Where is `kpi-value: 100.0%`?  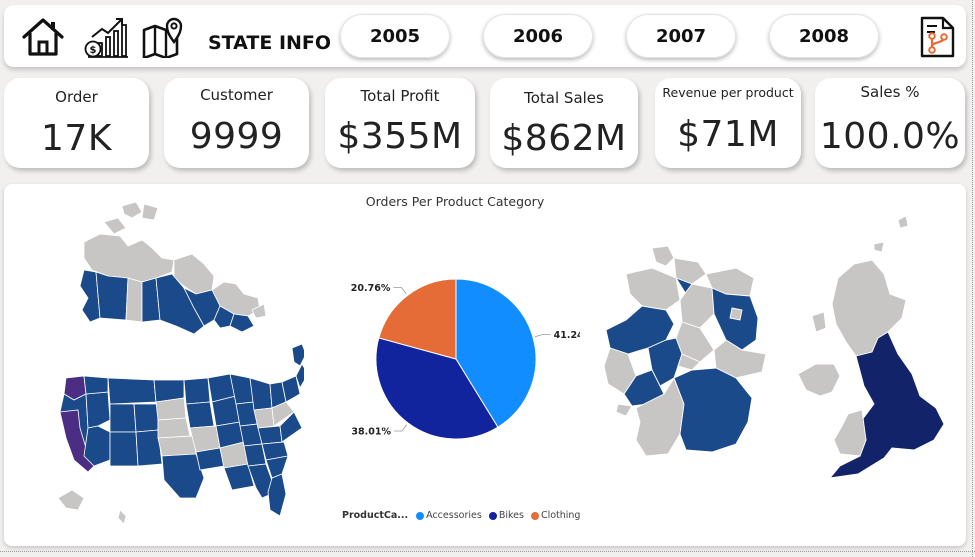
kpi-value: 100.0% is located at coordinates (890, 136).